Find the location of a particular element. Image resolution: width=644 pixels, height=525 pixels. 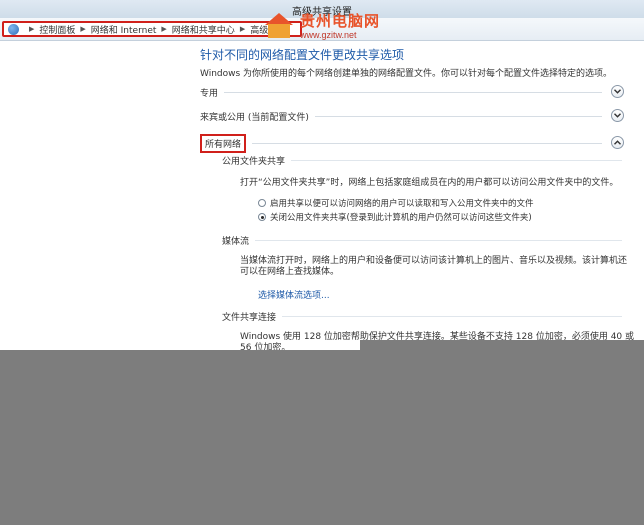

public-folder-section: 公用文件夹共享 is located at coordinates (422, 160).